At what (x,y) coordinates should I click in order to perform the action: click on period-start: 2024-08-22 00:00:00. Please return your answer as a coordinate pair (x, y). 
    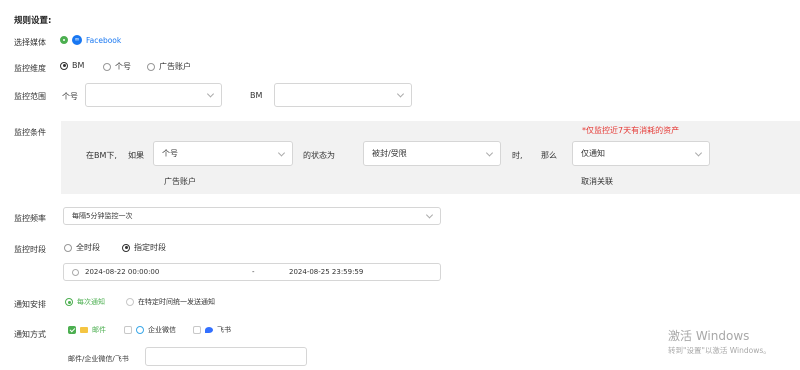
    Looking at the image, I should click on (122, 272).